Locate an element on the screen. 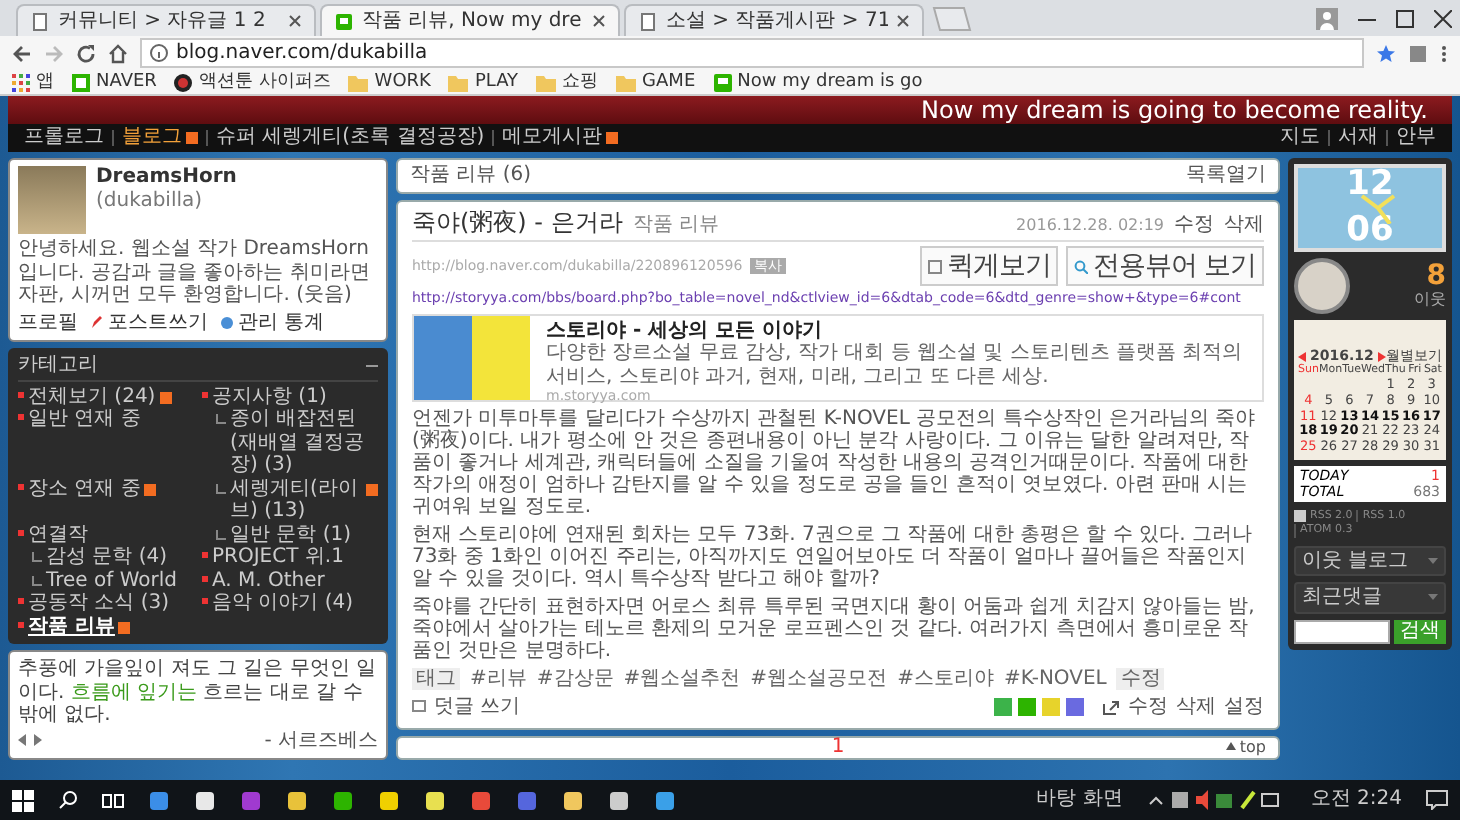 The height and width of the screenshot is (820, 1460). home-icon is located at coordinates (118, 53).